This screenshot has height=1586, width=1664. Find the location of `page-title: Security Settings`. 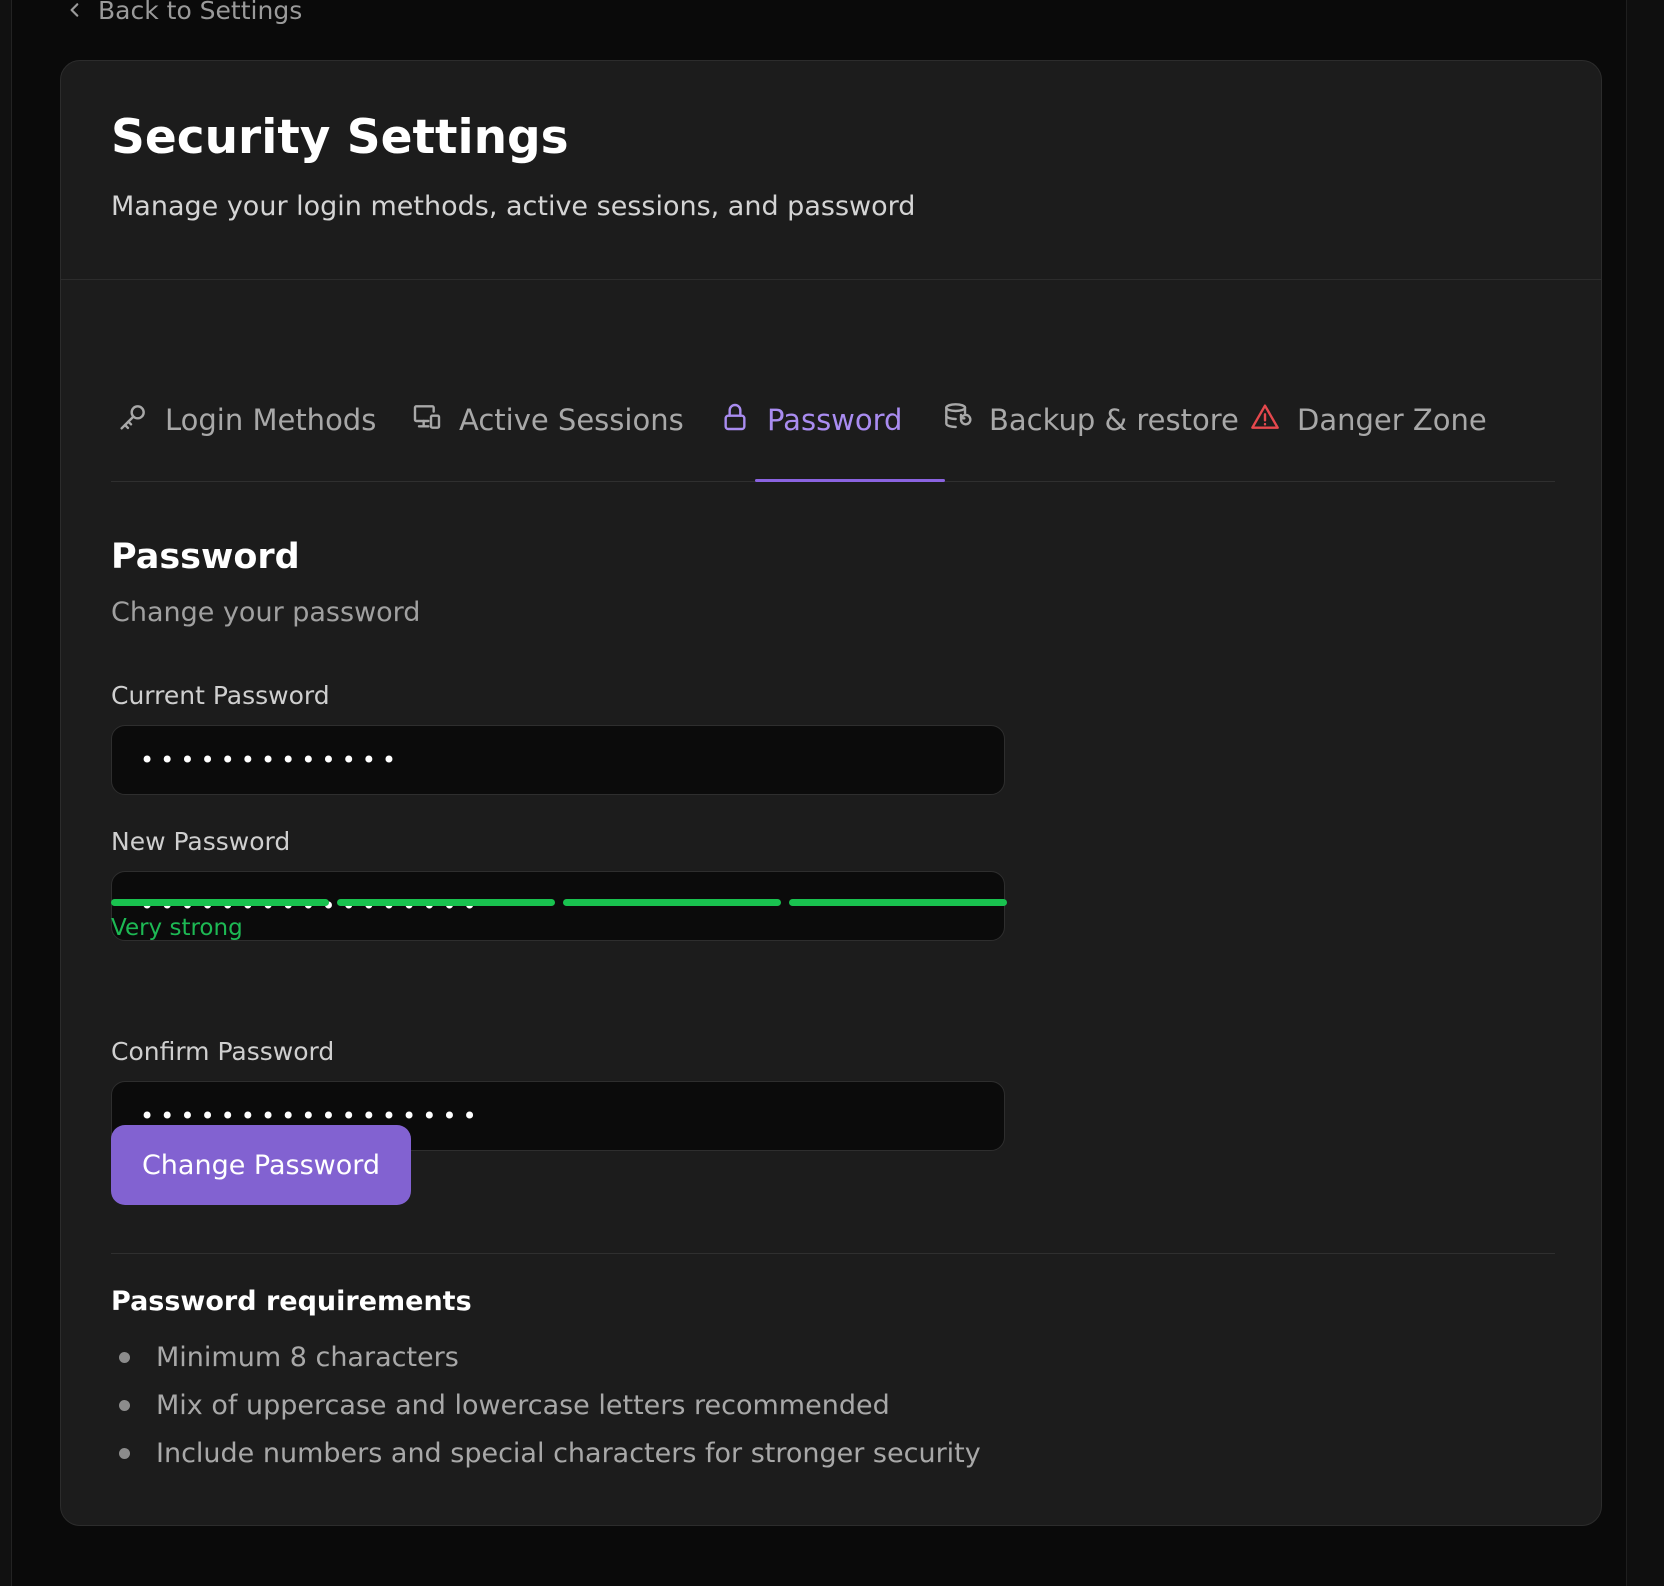

page-title: Security Settings is located at coordinates (340, 137).